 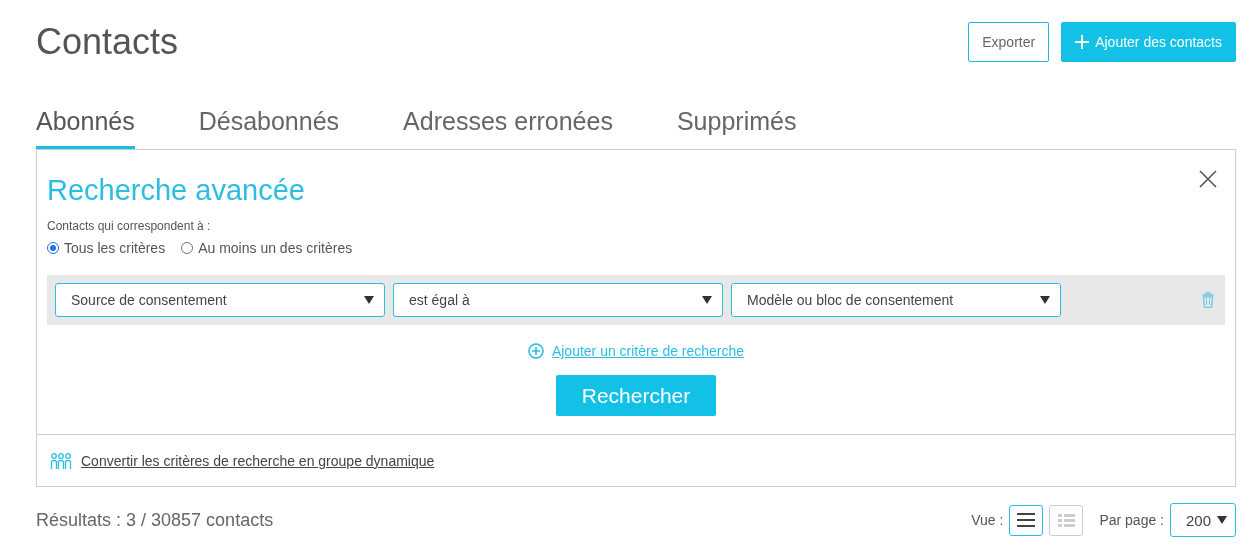 What do you see at coordinates (106, 248) in the screenshot?
I see `radio-option: Tous les critères` at bounding box center [106, 248].